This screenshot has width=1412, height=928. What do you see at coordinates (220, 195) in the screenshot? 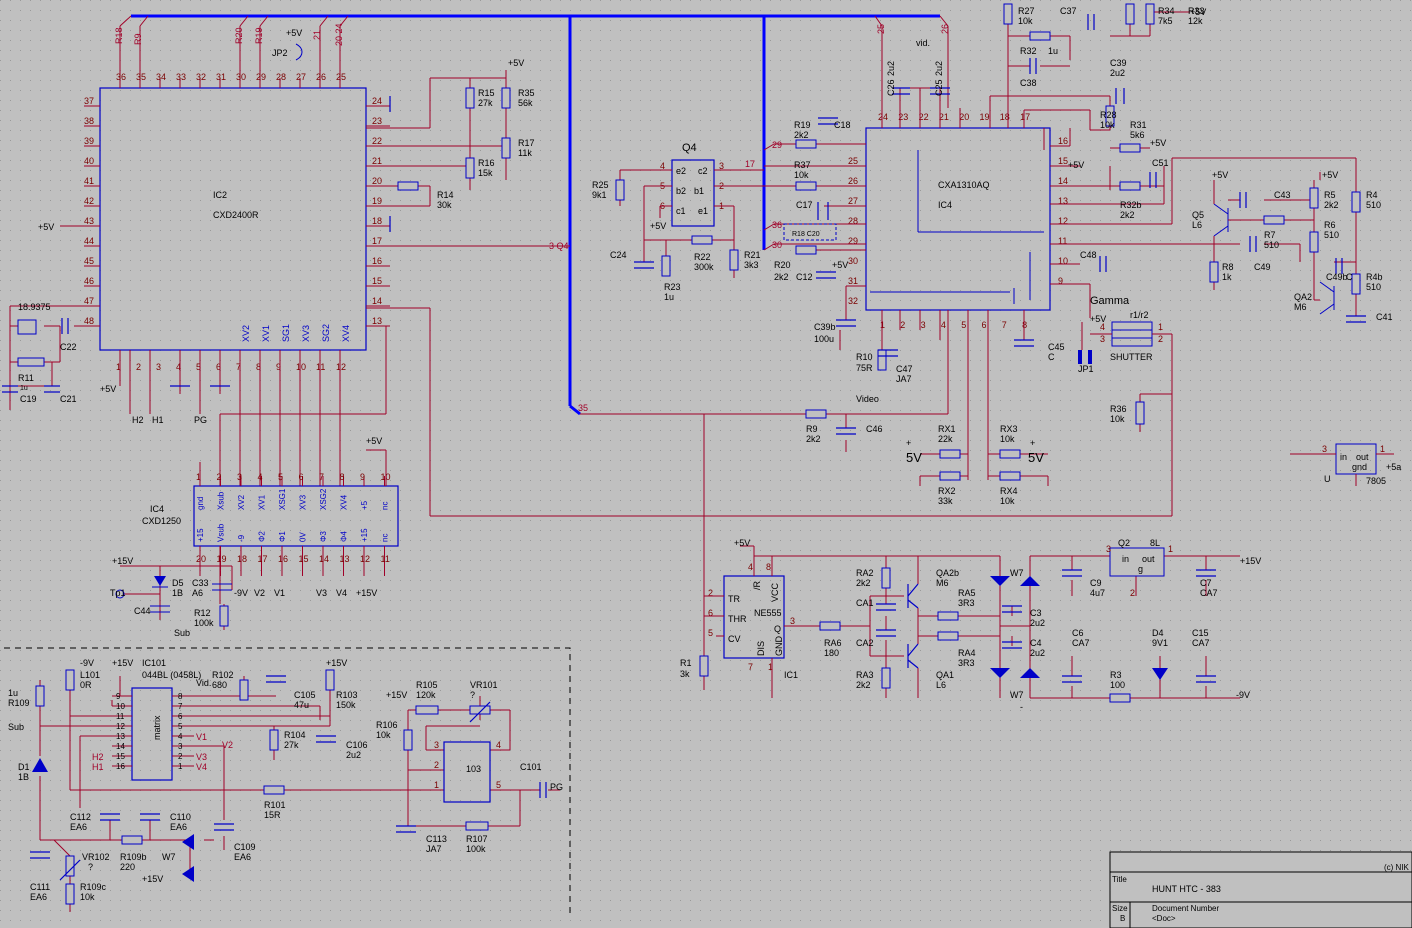
I see `ic2-name: IC2` at bounding box center [220, 195].